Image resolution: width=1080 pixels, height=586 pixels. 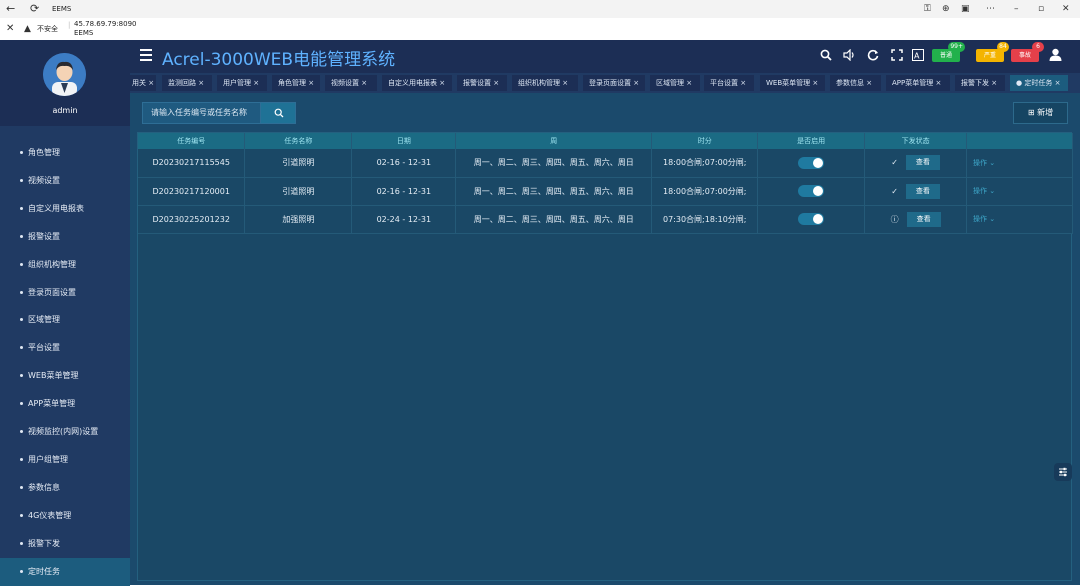 I want to click on sidebar-item: WEB菜单管理, so click(x=65, y=376).